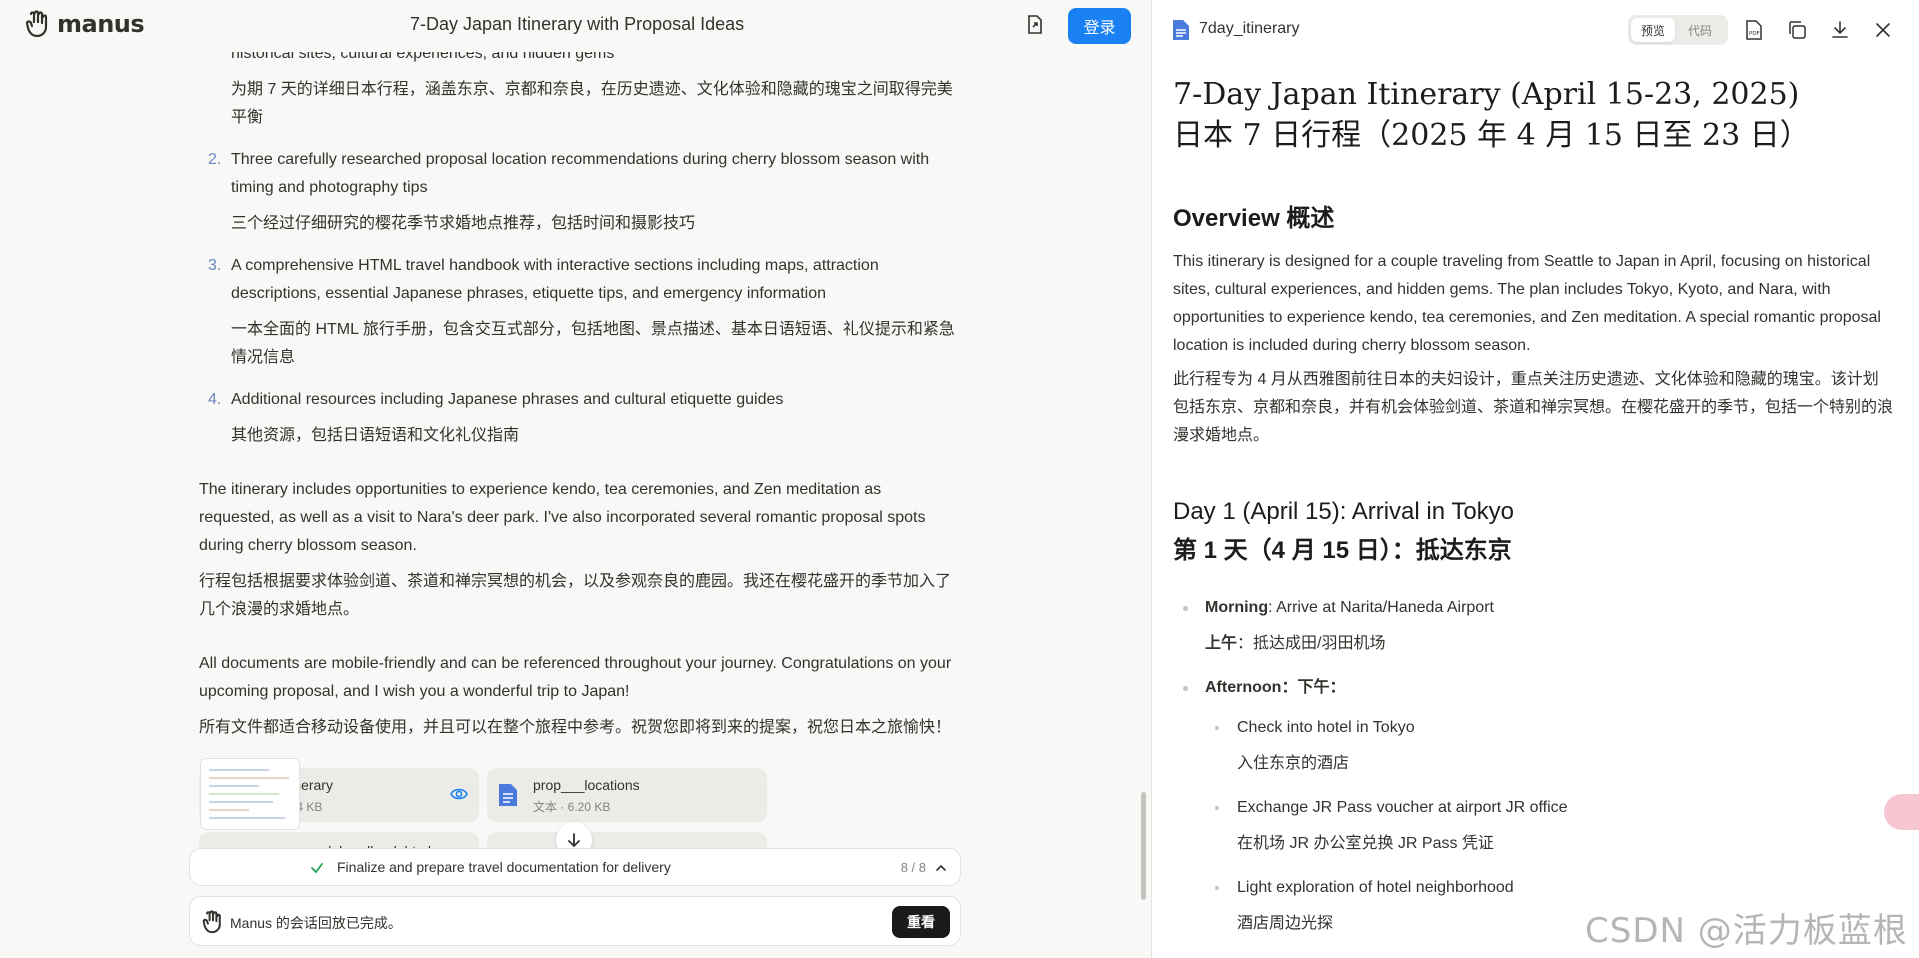 The width and height of the screenshot is (1919, 958). I want to click on replay-button: 重看, so click(921, 922).